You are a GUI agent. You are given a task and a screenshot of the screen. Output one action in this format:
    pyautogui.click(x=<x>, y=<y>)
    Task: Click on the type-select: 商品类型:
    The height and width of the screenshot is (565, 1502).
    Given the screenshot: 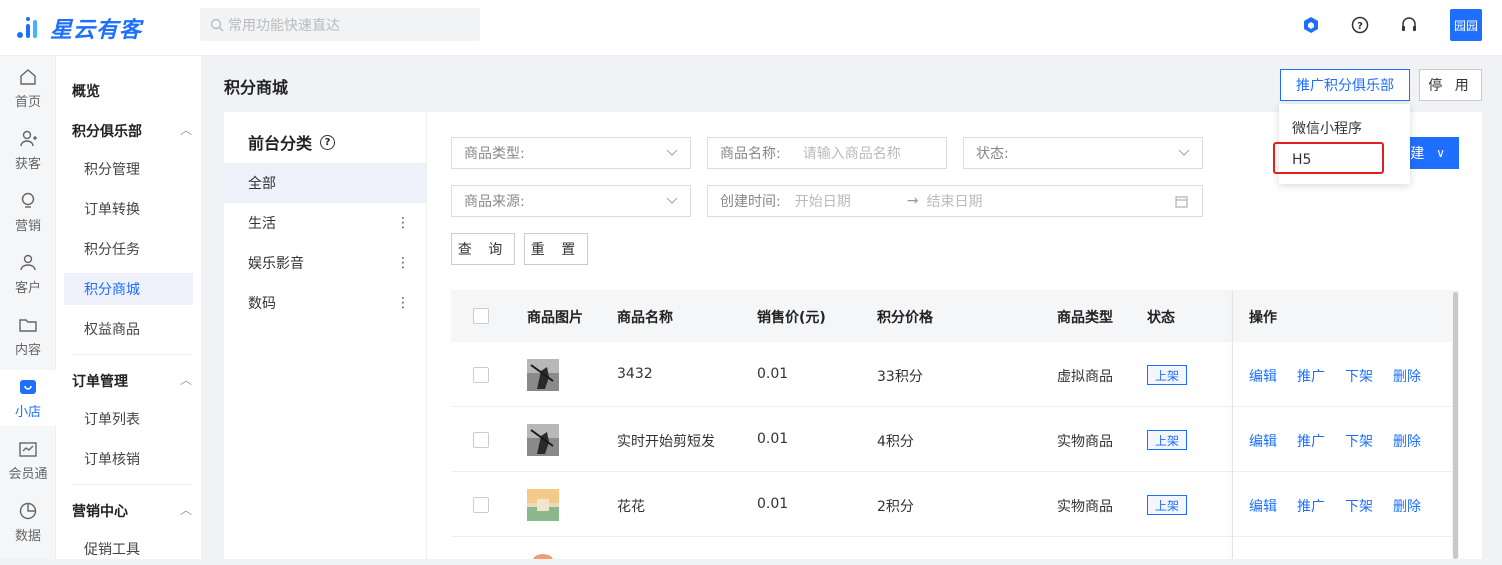 What is the action you would take?
    pyautogui.click(x=571, y=153)
    